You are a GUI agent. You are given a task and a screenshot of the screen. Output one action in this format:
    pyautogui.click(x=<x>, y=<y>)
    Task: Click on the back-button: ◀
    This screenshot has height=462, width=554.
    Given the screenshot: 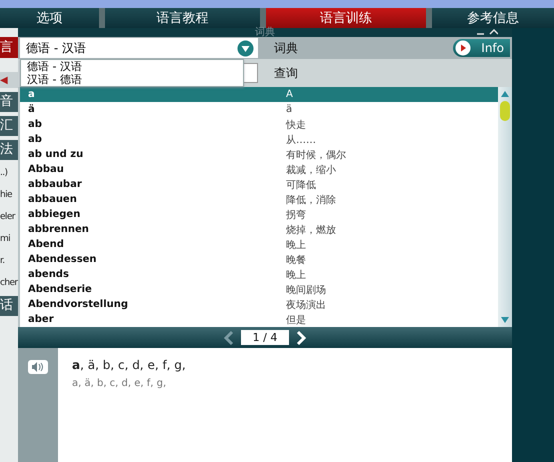 What is the action you would take?
    pyautogui.click(x=9, y=80)
    